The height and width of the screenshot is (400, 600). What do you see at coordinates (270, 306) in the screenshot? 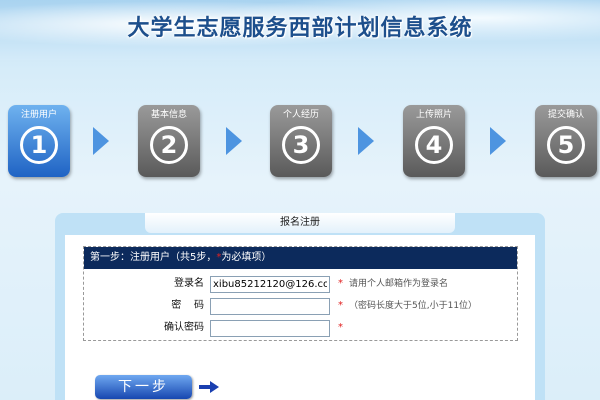
I see `password-input` at bounding box center [270, 306].